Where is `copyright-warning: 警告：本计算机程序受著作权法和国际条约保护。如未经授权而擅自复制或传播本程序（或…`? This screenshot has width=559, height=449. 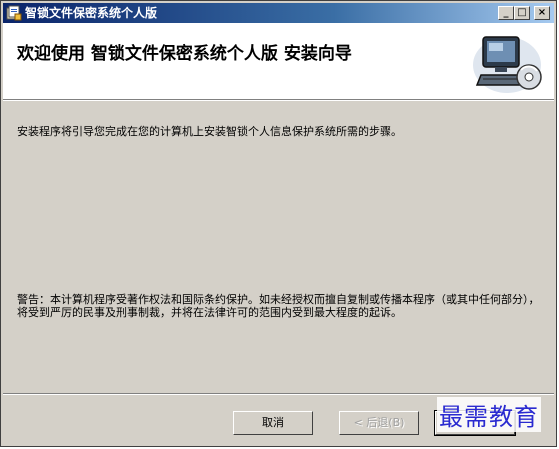
copyright-warning: 警告：本计算机程序受著作权法和国际条约保护。如未经授权而擅自复制或传播本程序（或… is located at coordinates (278, 306).